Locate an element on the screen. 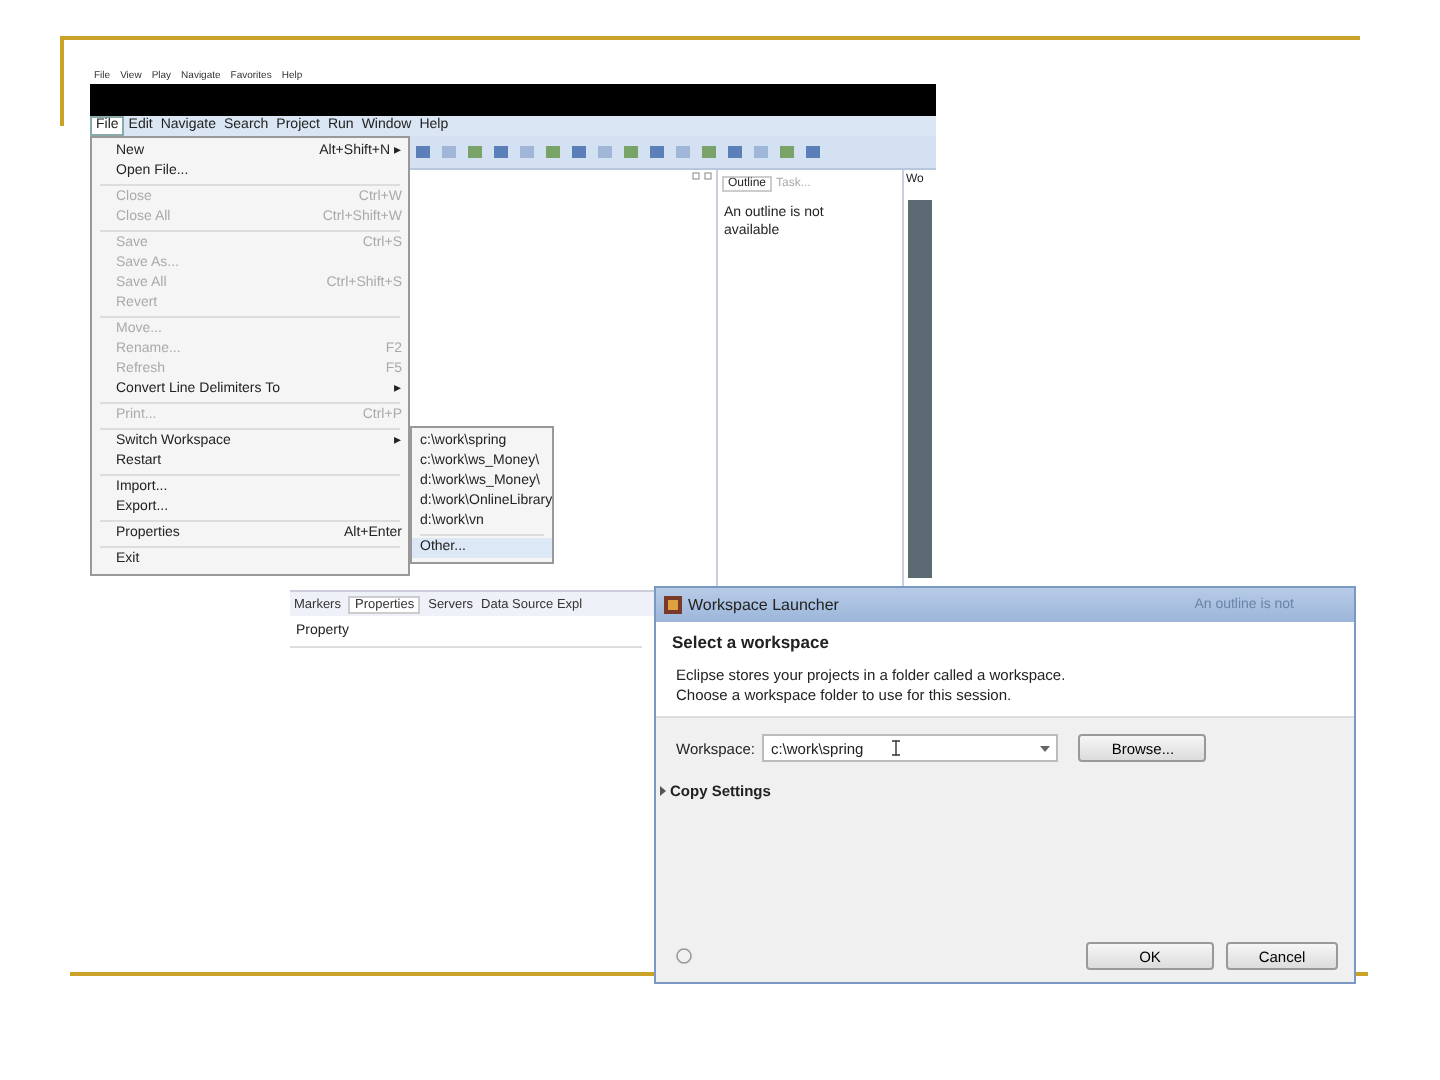  dialog-heading: Select a workspace is located at coordinates (751, 642).